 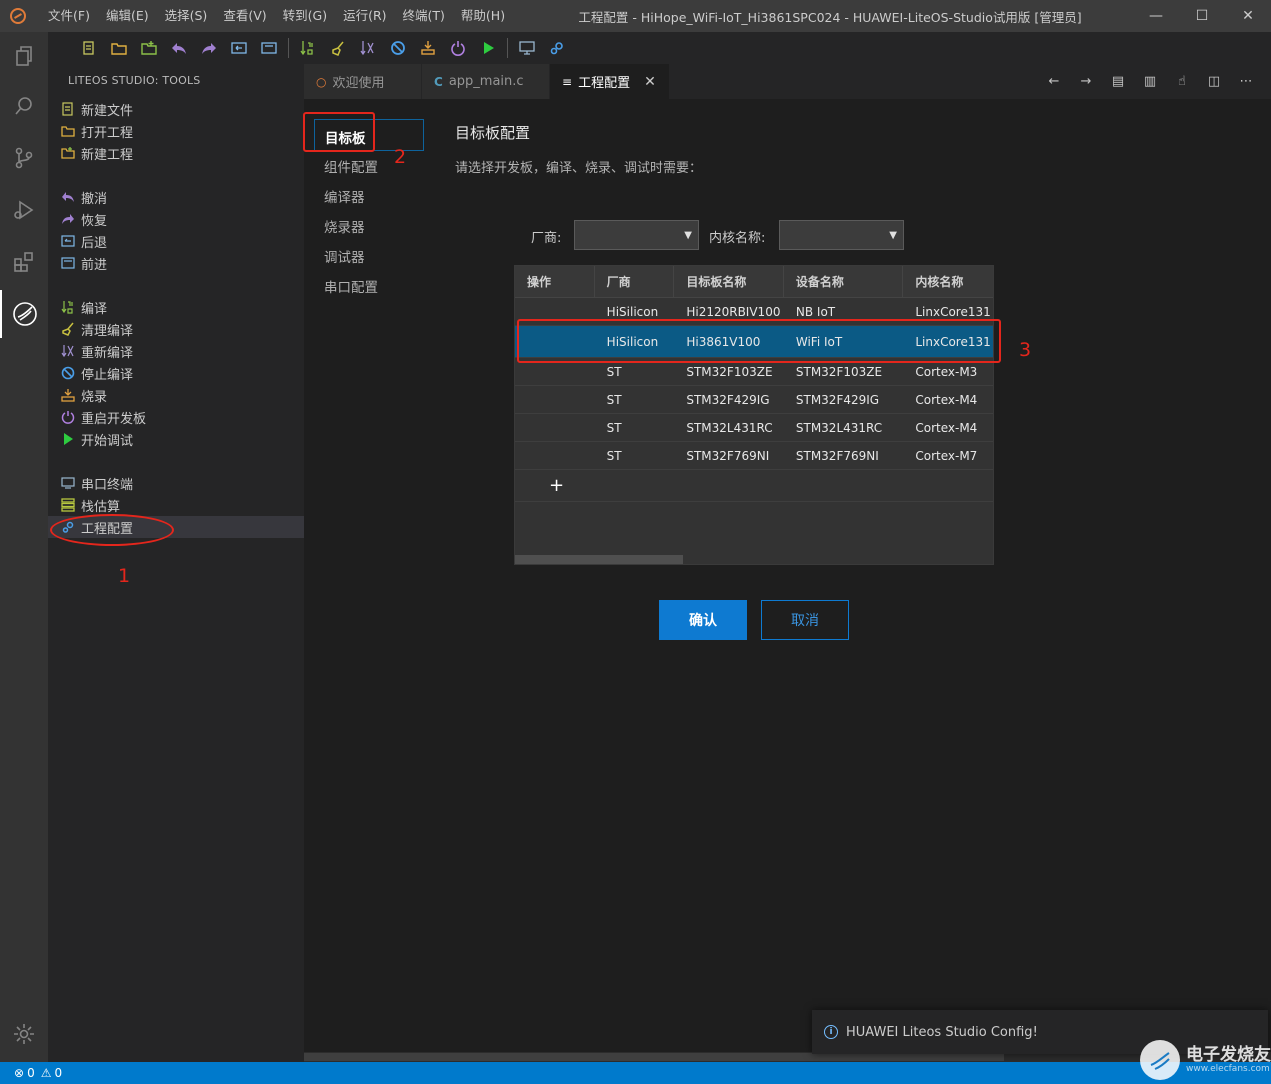 What do you see at coordinates (176, 439) in the screenshot?
I see `sidebar-item-start-debug: 开始调试` at bounding box center [176, 439].